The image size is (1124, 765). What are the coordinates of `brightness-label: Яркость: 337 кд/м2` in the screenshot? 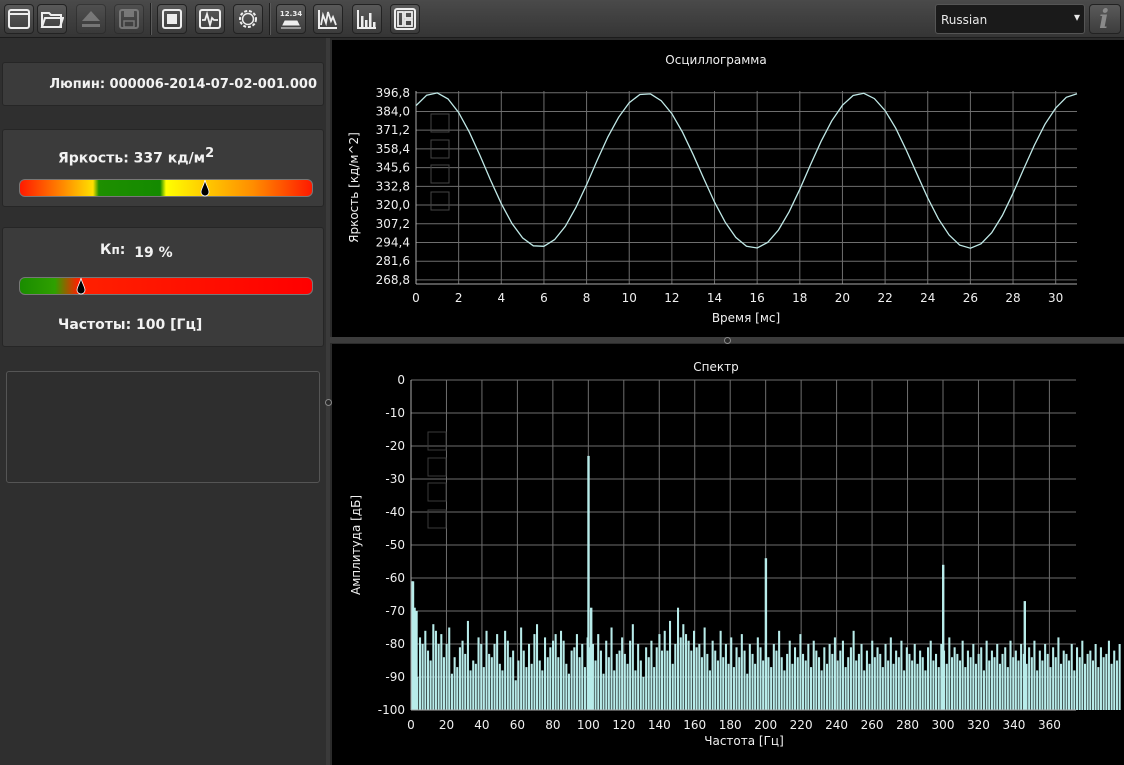 It's located at (136, 156).